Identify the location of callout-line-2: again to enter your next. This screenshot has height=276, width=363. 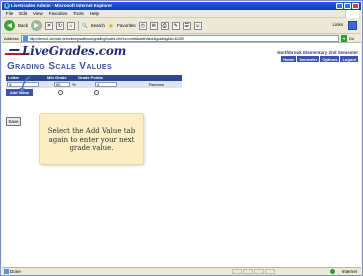
(91, 139).